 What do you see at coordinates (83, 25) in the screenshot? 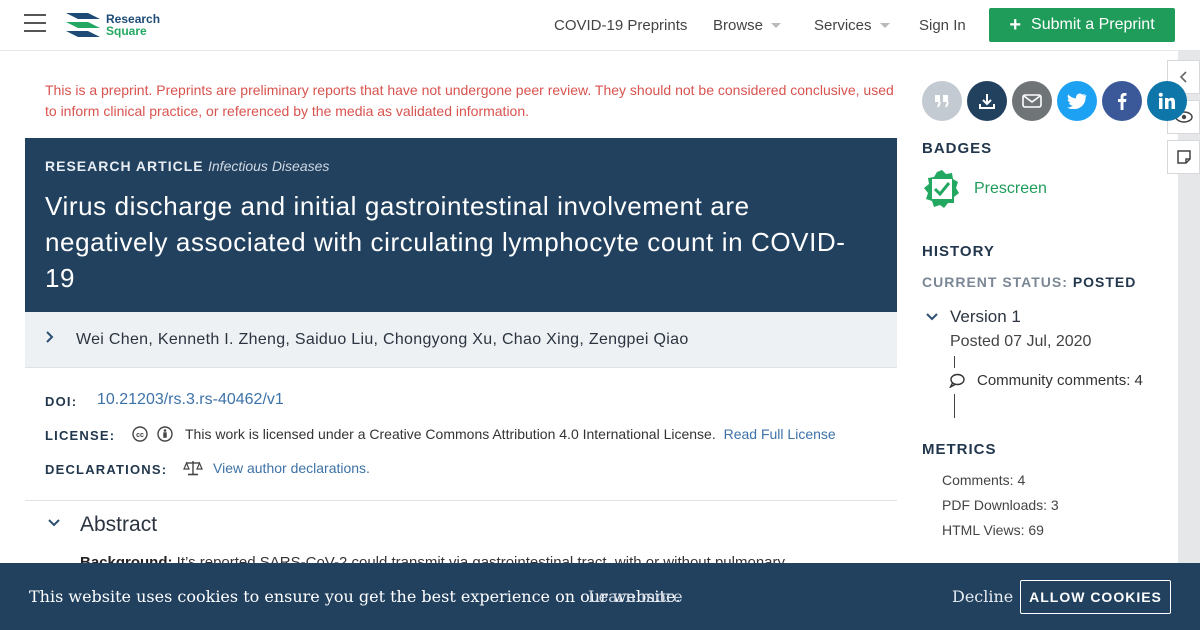
I see `logo-mark-icon` at bounding box center [83, 25].